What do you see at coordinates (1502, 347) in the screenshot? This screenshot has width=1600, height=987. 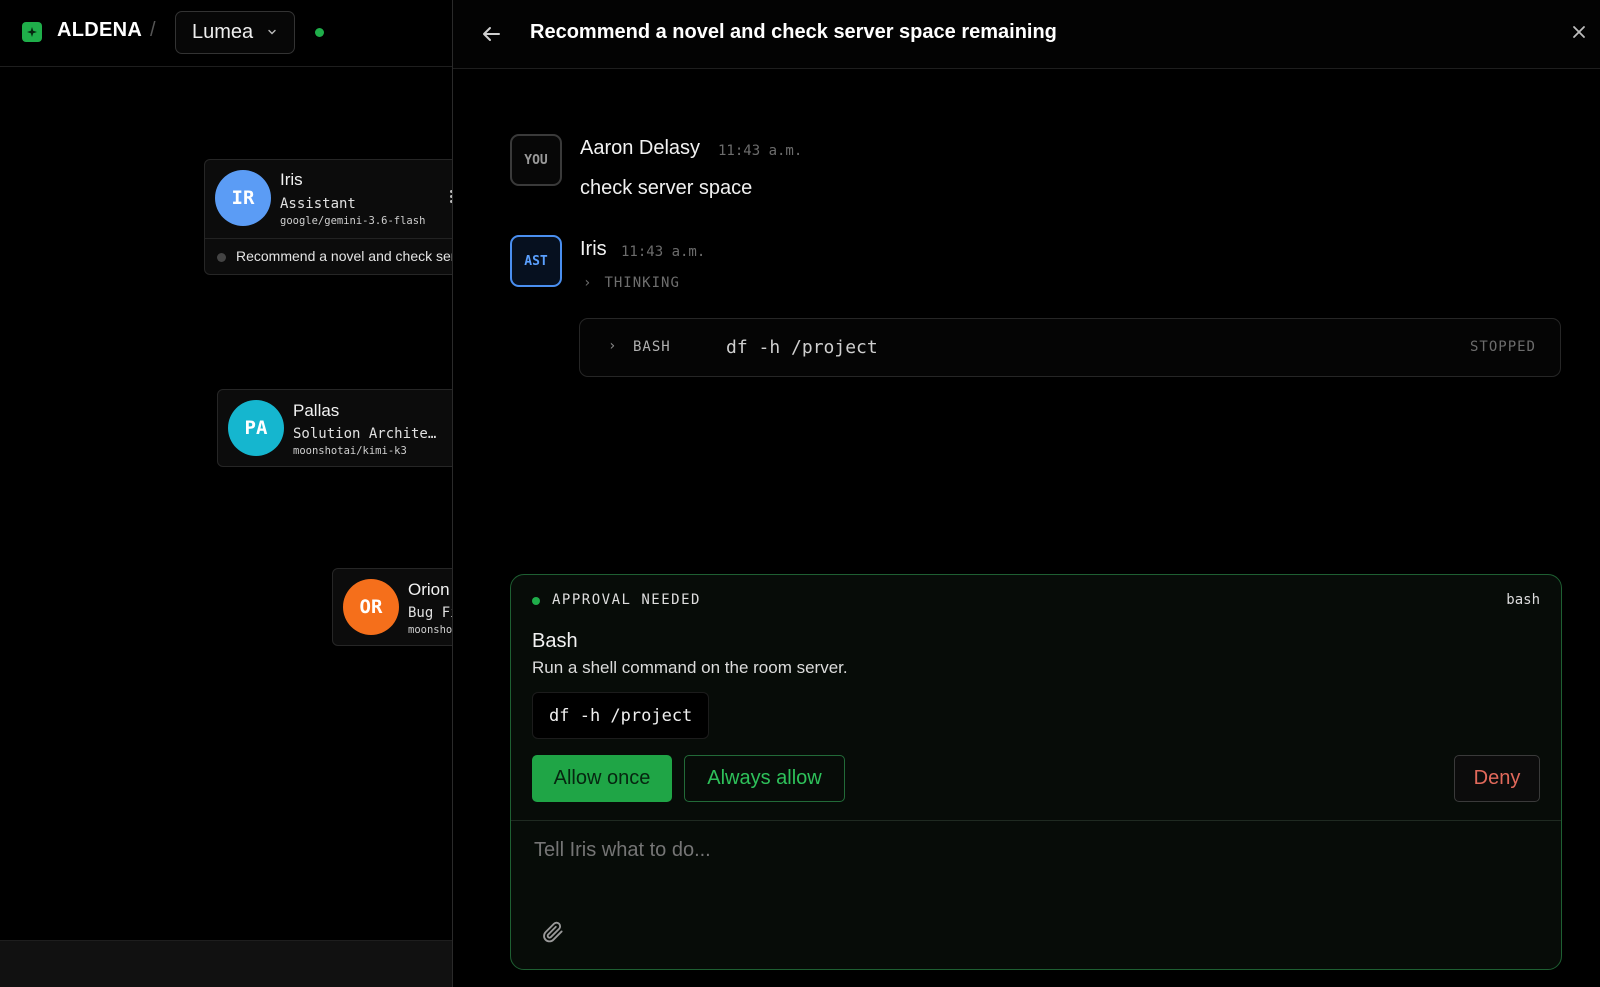 I see `status-badge: STOPPED` at bounding box center [1502, 347].